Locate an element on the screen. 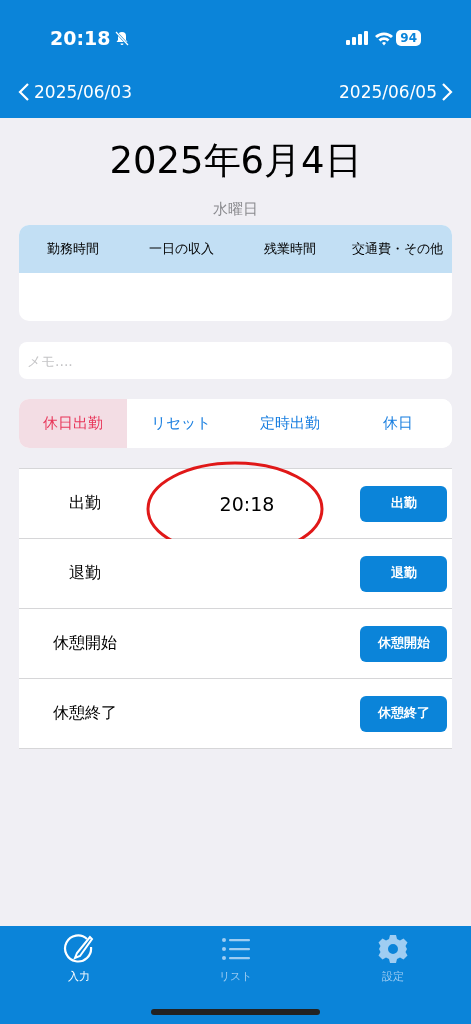 Image resolution: width=471 pixels, height=1024 pixels. segment-tab: 休日出勤 is located at coordinates (73, 423).